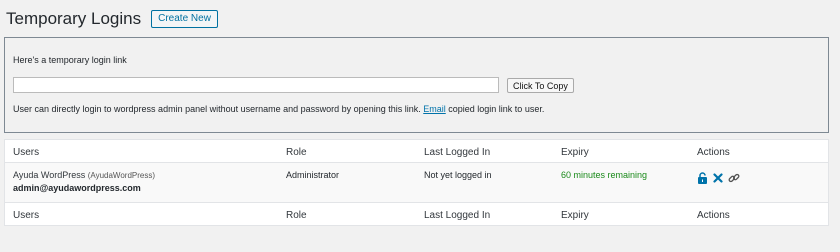 The width and height of the screenshot is (840, 252). I want to click on user-email: admin@ayudawordpress.com, so click(77, 188).